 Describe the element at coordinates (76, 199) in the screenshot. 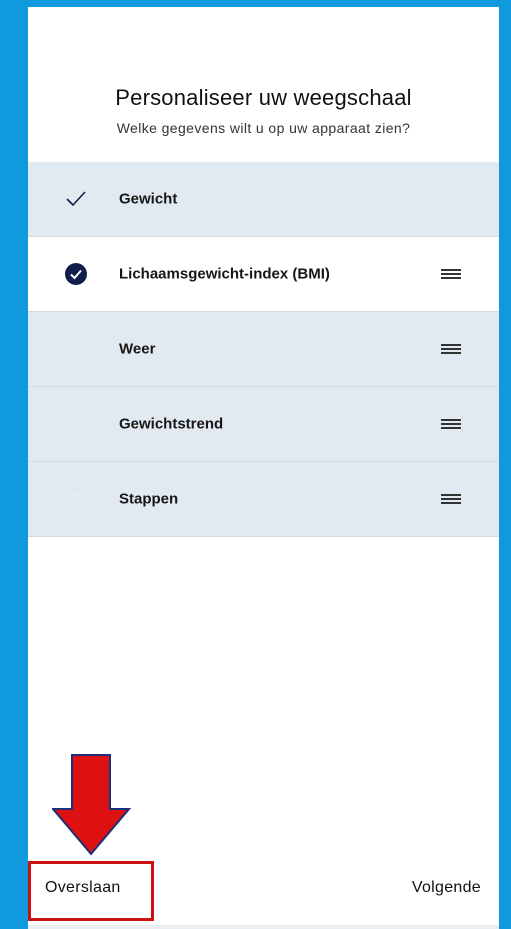

I see `checkmark-icon` at that location.